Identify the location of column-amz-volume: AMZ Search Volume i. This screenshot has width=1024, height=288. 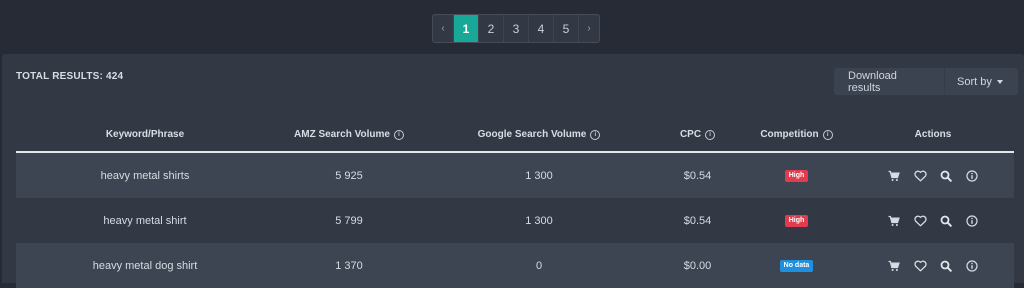
(349, 134).